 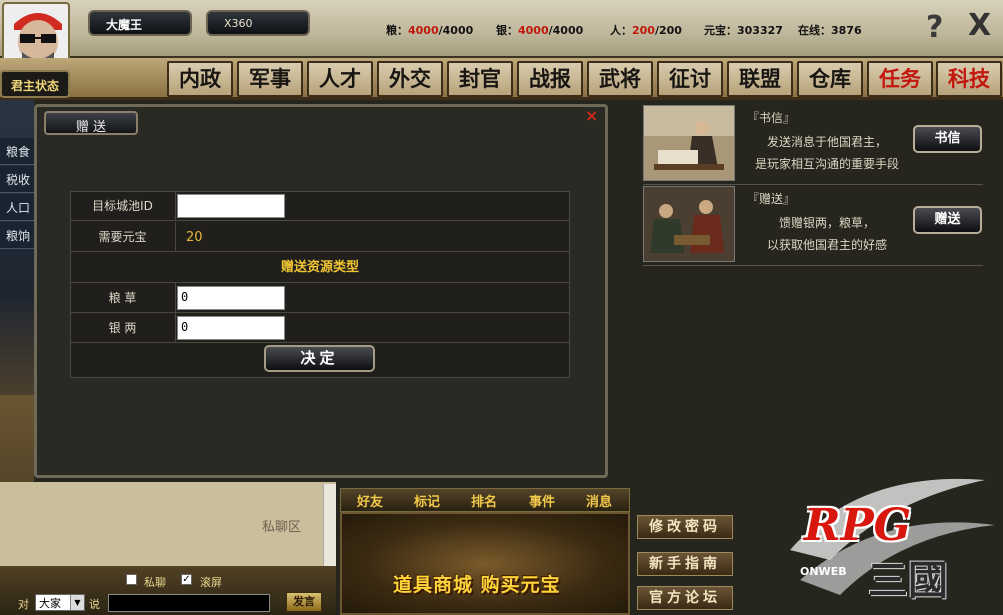 I want to click on grain-resource: 粮：4000/4000, so click(x=430, y=30).